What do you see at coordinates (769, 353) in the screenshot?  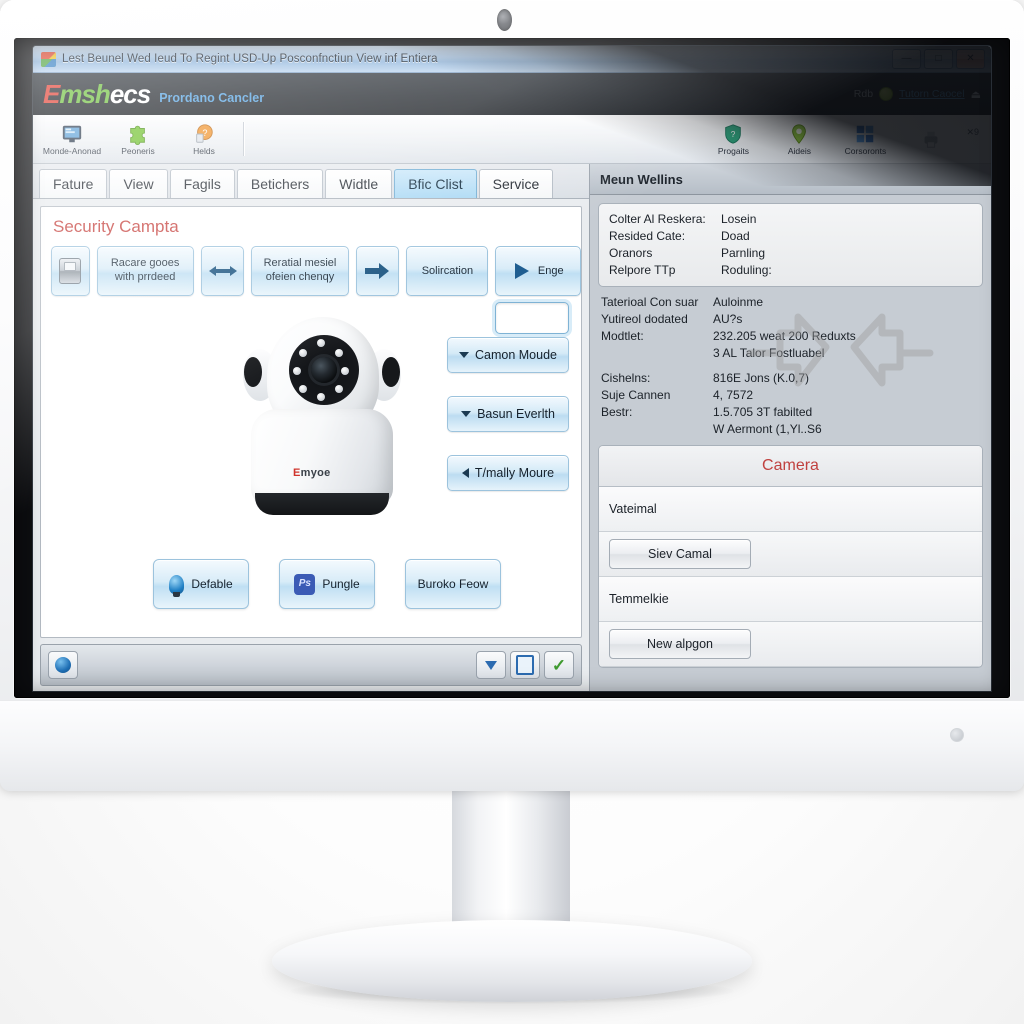 I see `info-value: 3 AL Talor Fostluabel` at bounding box center [769, 353].